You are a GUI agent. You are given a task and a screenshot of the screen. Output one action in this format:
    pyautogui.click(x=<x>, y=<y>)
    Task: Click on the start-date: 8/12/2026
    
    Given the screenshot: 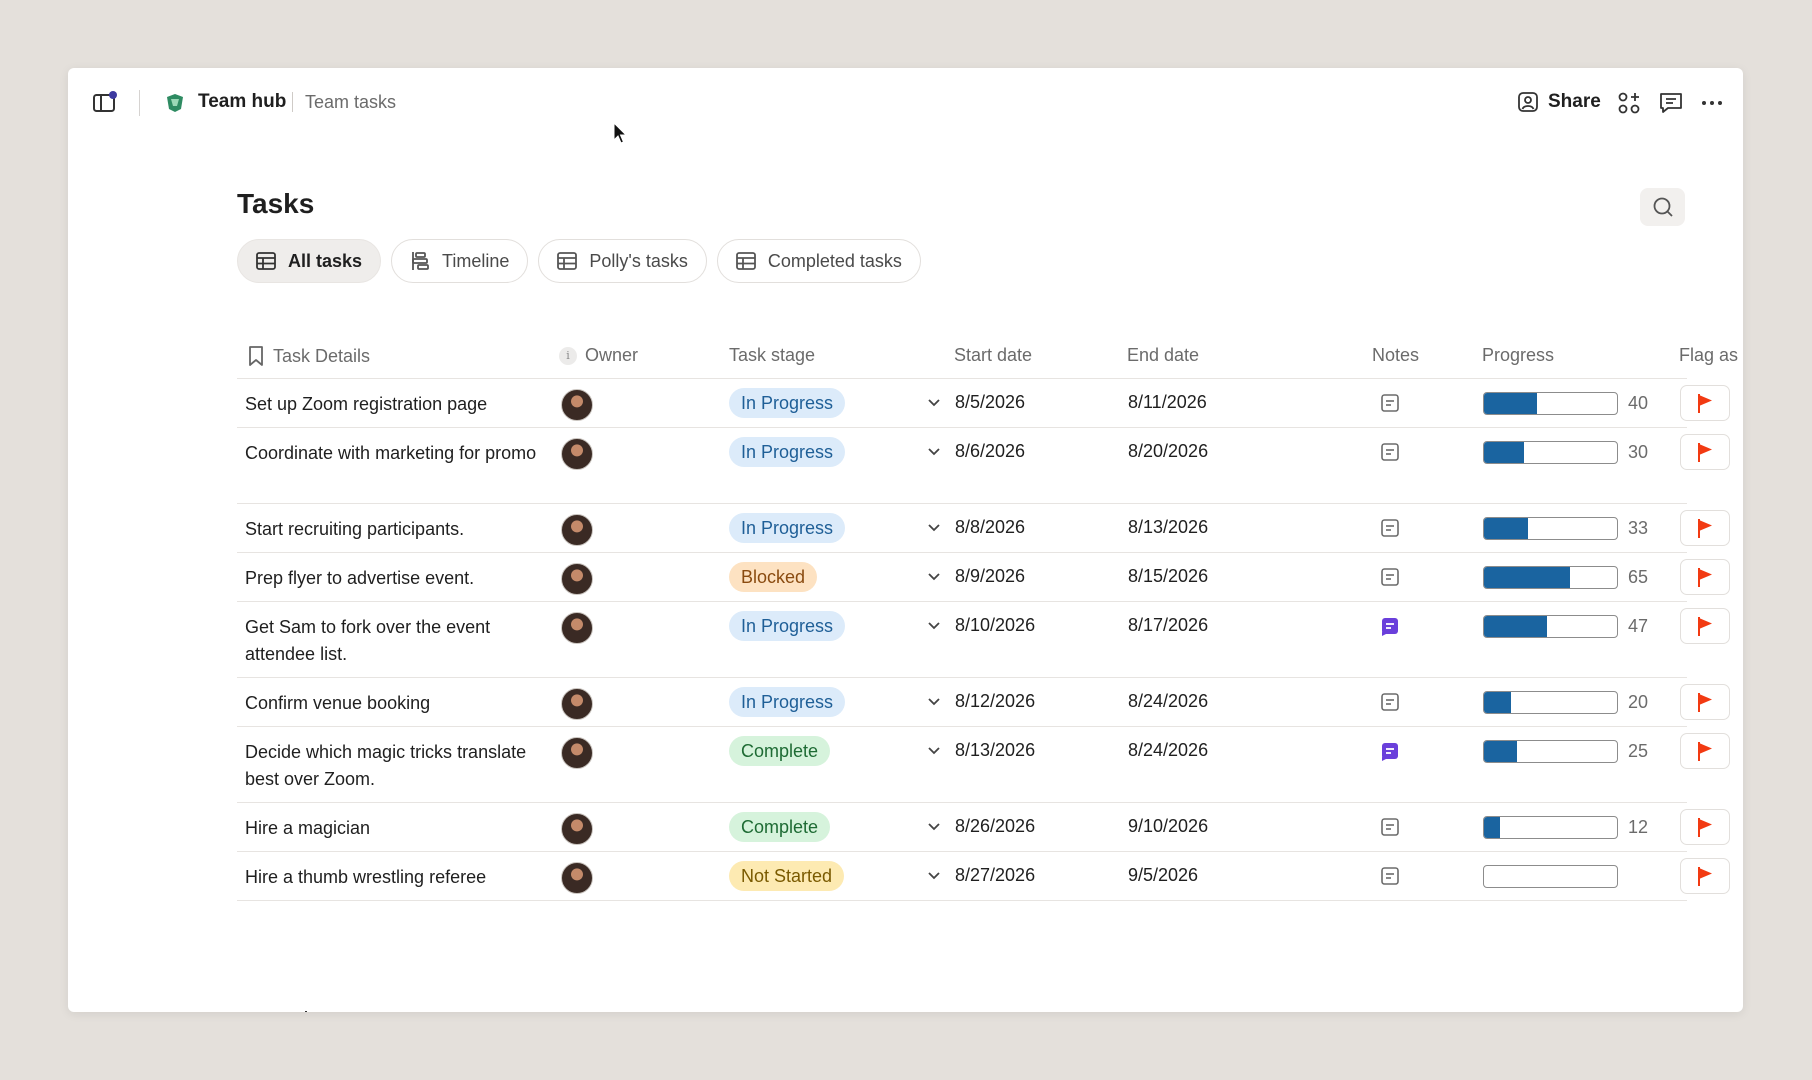 What is the action you would take?
    pyautogui.click(x=995, y=701)
    